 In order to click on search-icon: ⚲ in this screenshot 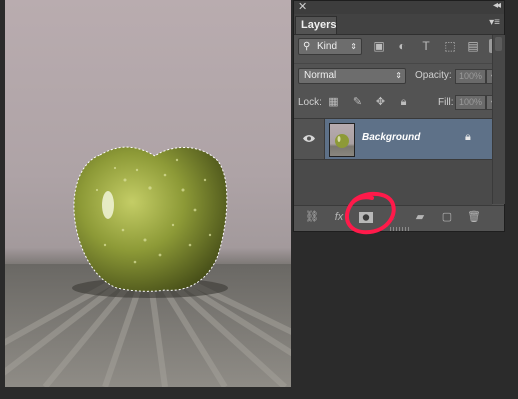, I will do `click(307, 46)`.